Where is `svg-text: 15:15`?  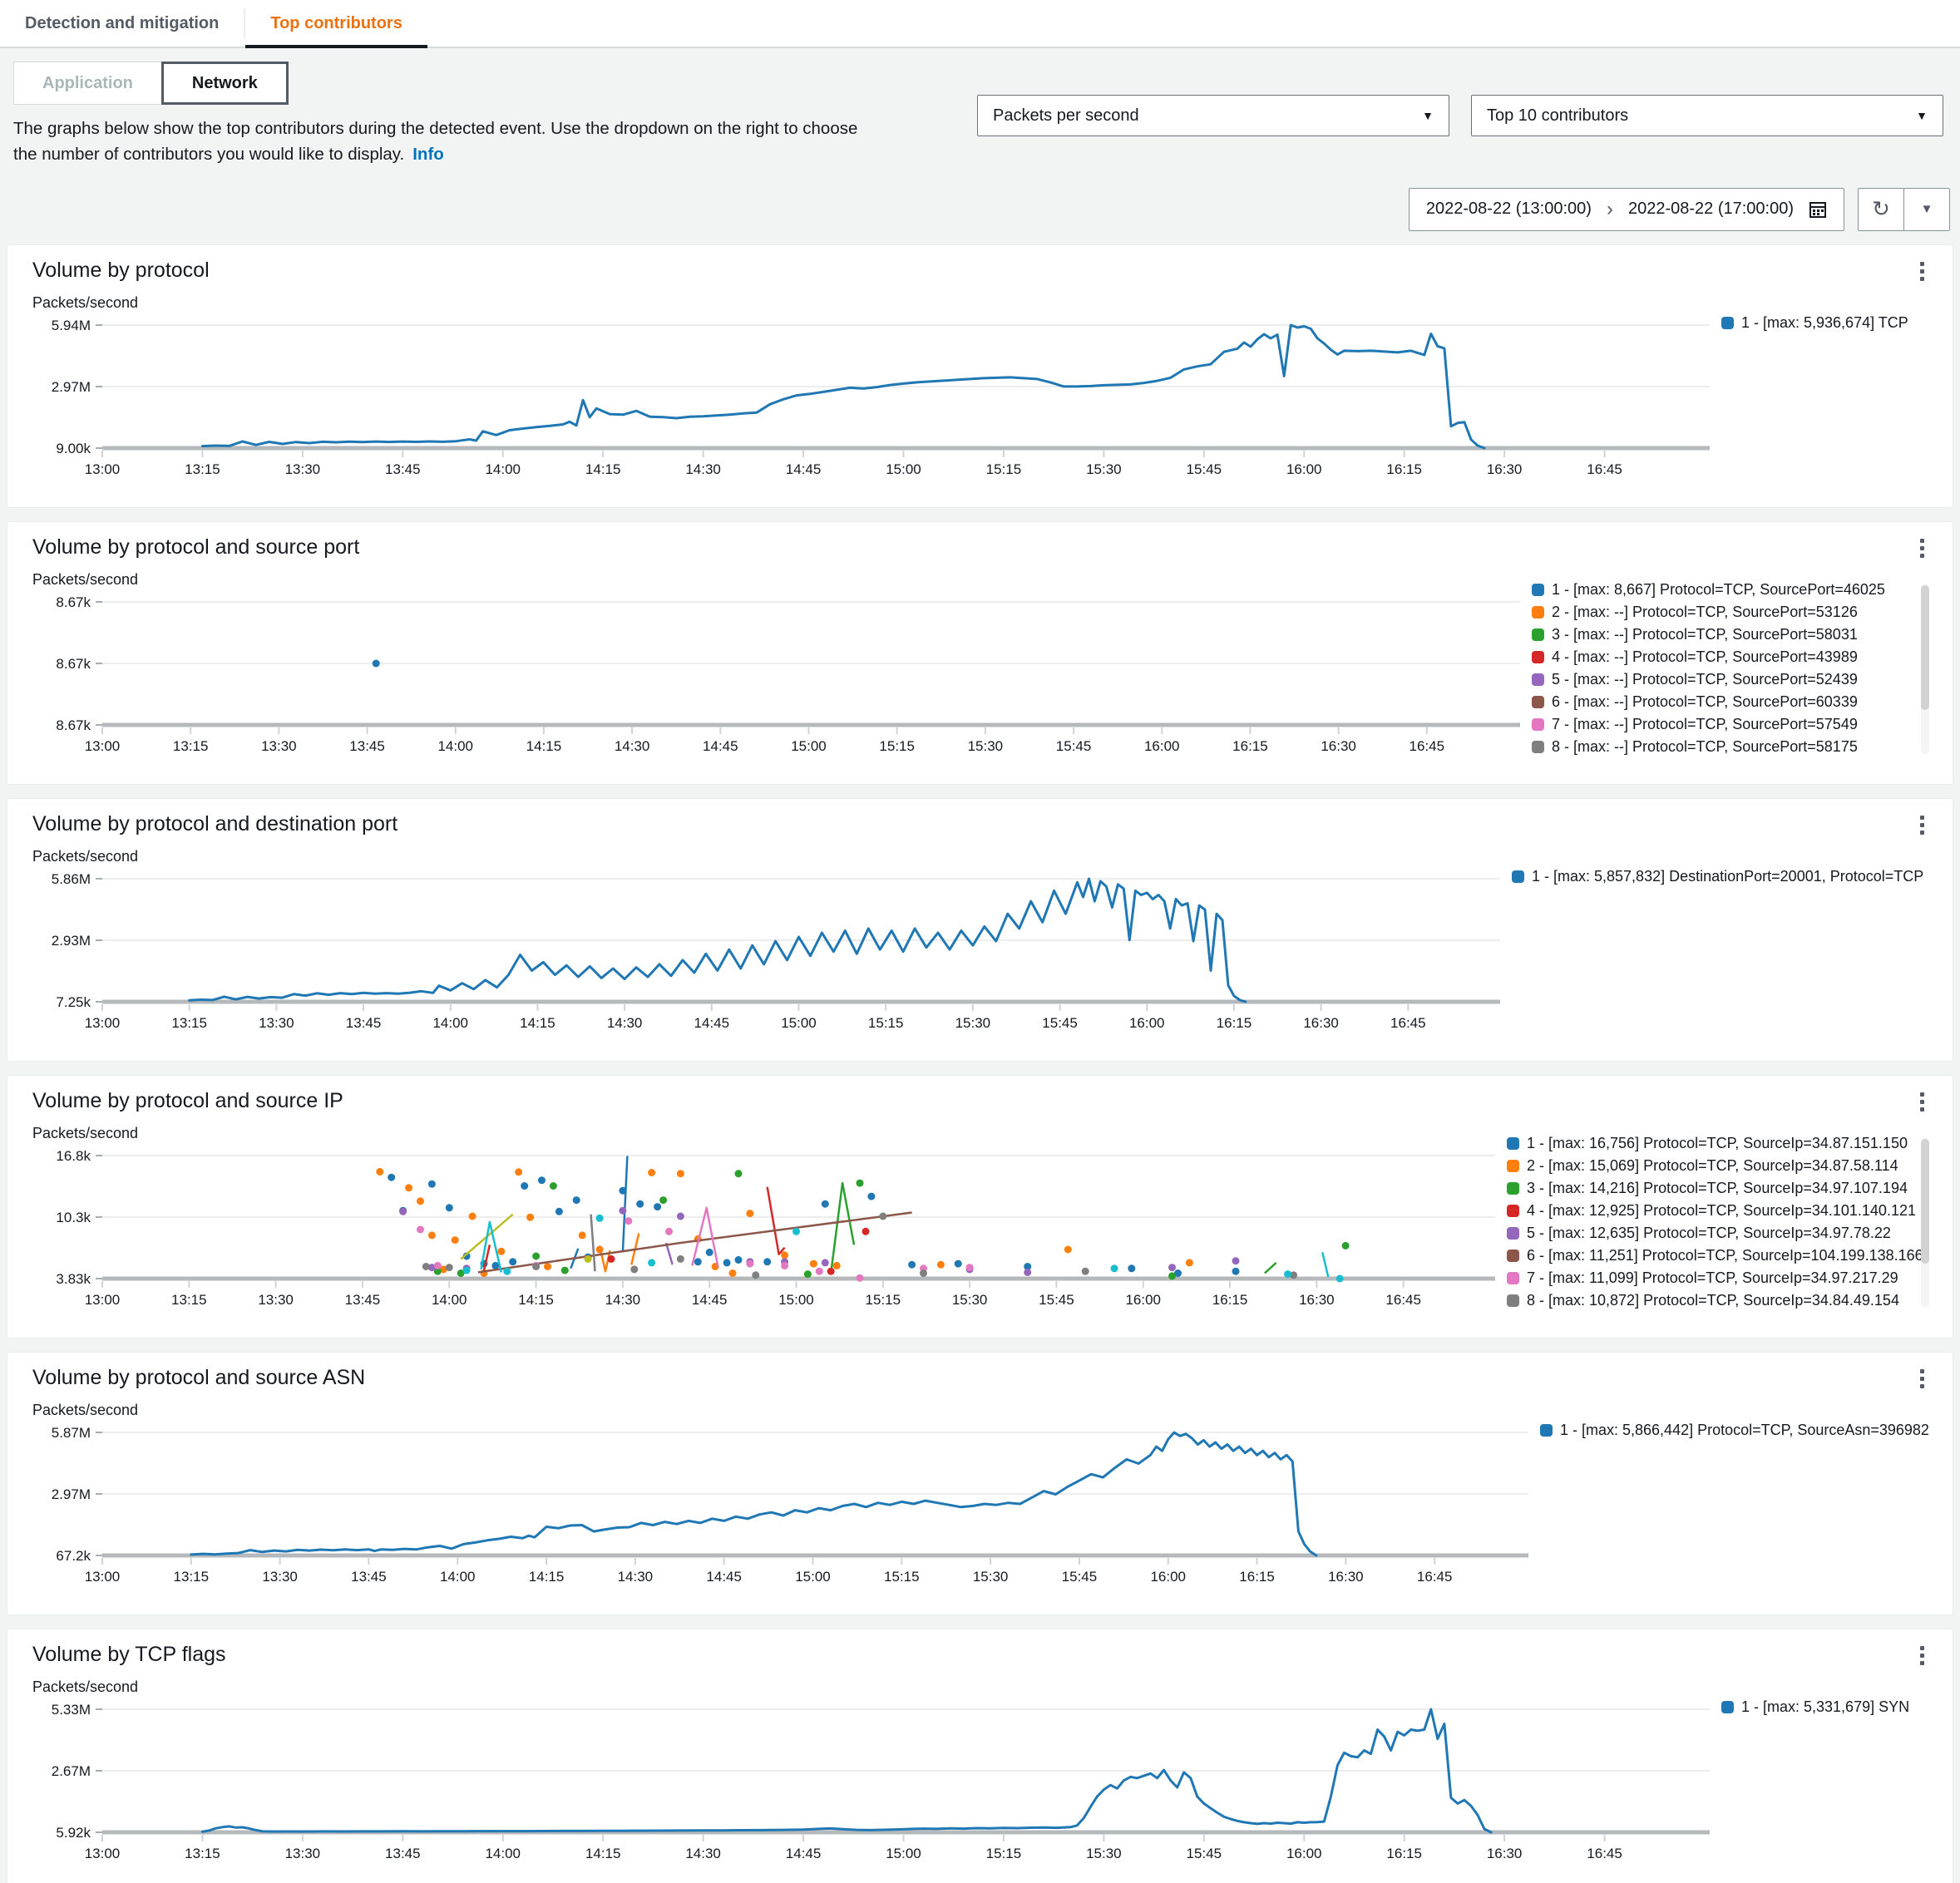 svg-text: 15:15 is located at coordinates (897, 746).